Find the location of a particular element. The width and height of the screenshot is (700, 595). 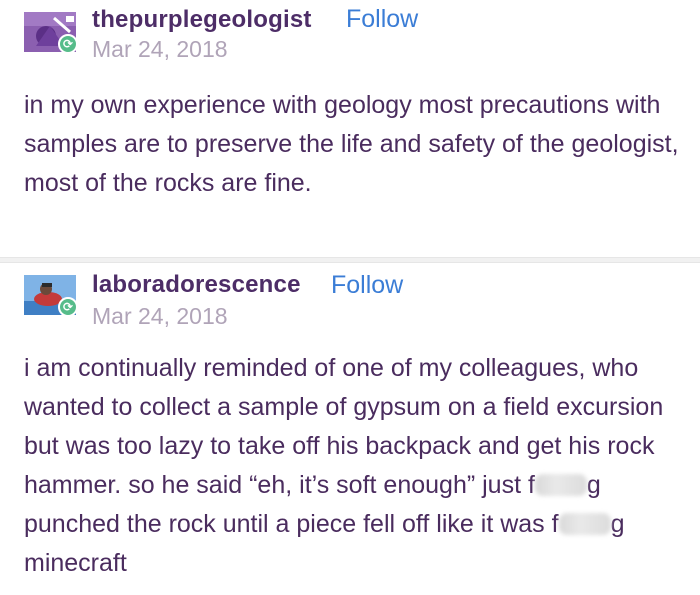

purple-geologist-avatar-icon: ⟳ is located at coordinates (51, 33).